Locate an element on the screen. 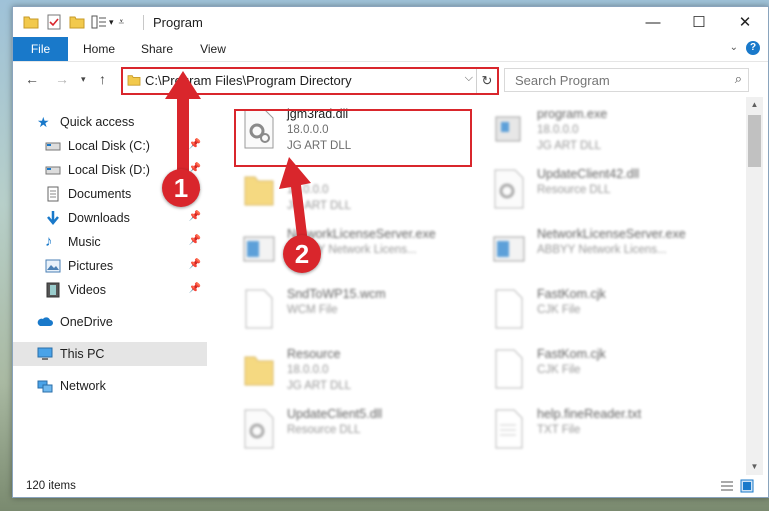  star-icon: ★ is located at coordinates (43, 122).